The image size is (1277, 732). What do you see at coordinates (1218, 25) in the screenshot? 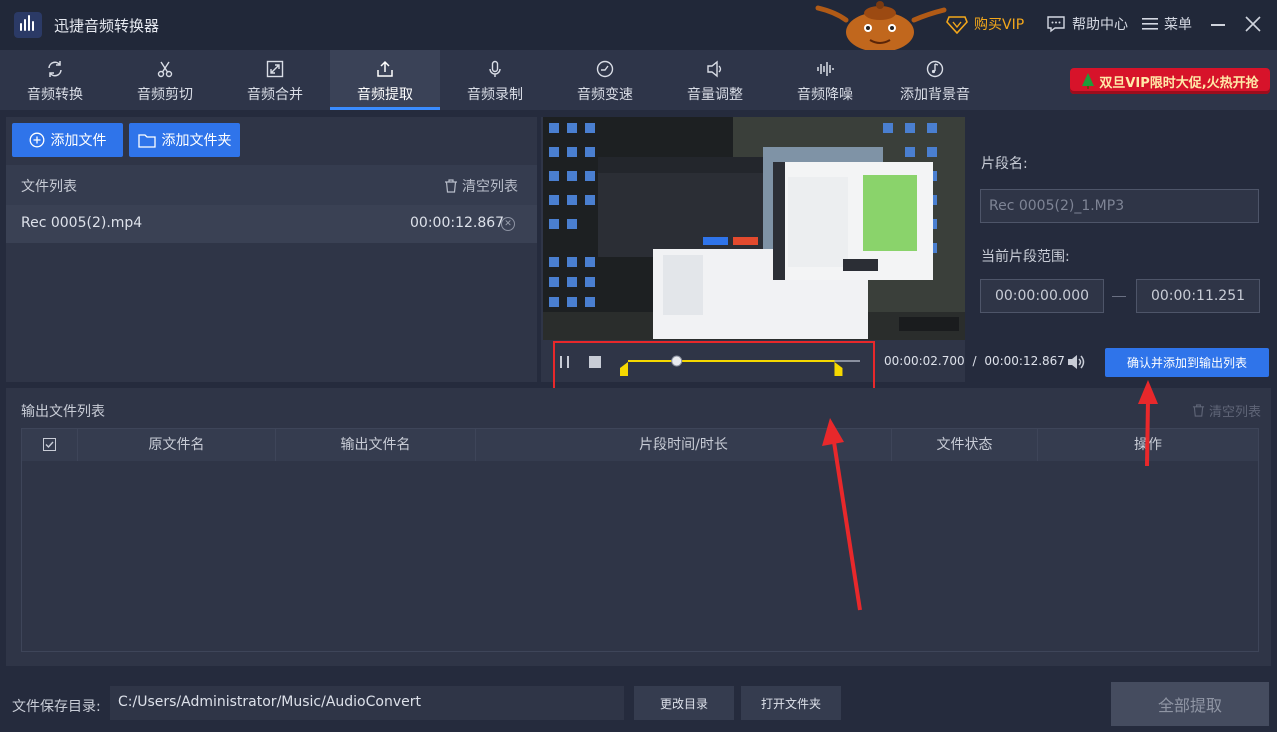
I see `minimize-button` at bounding box center [1218, 25].